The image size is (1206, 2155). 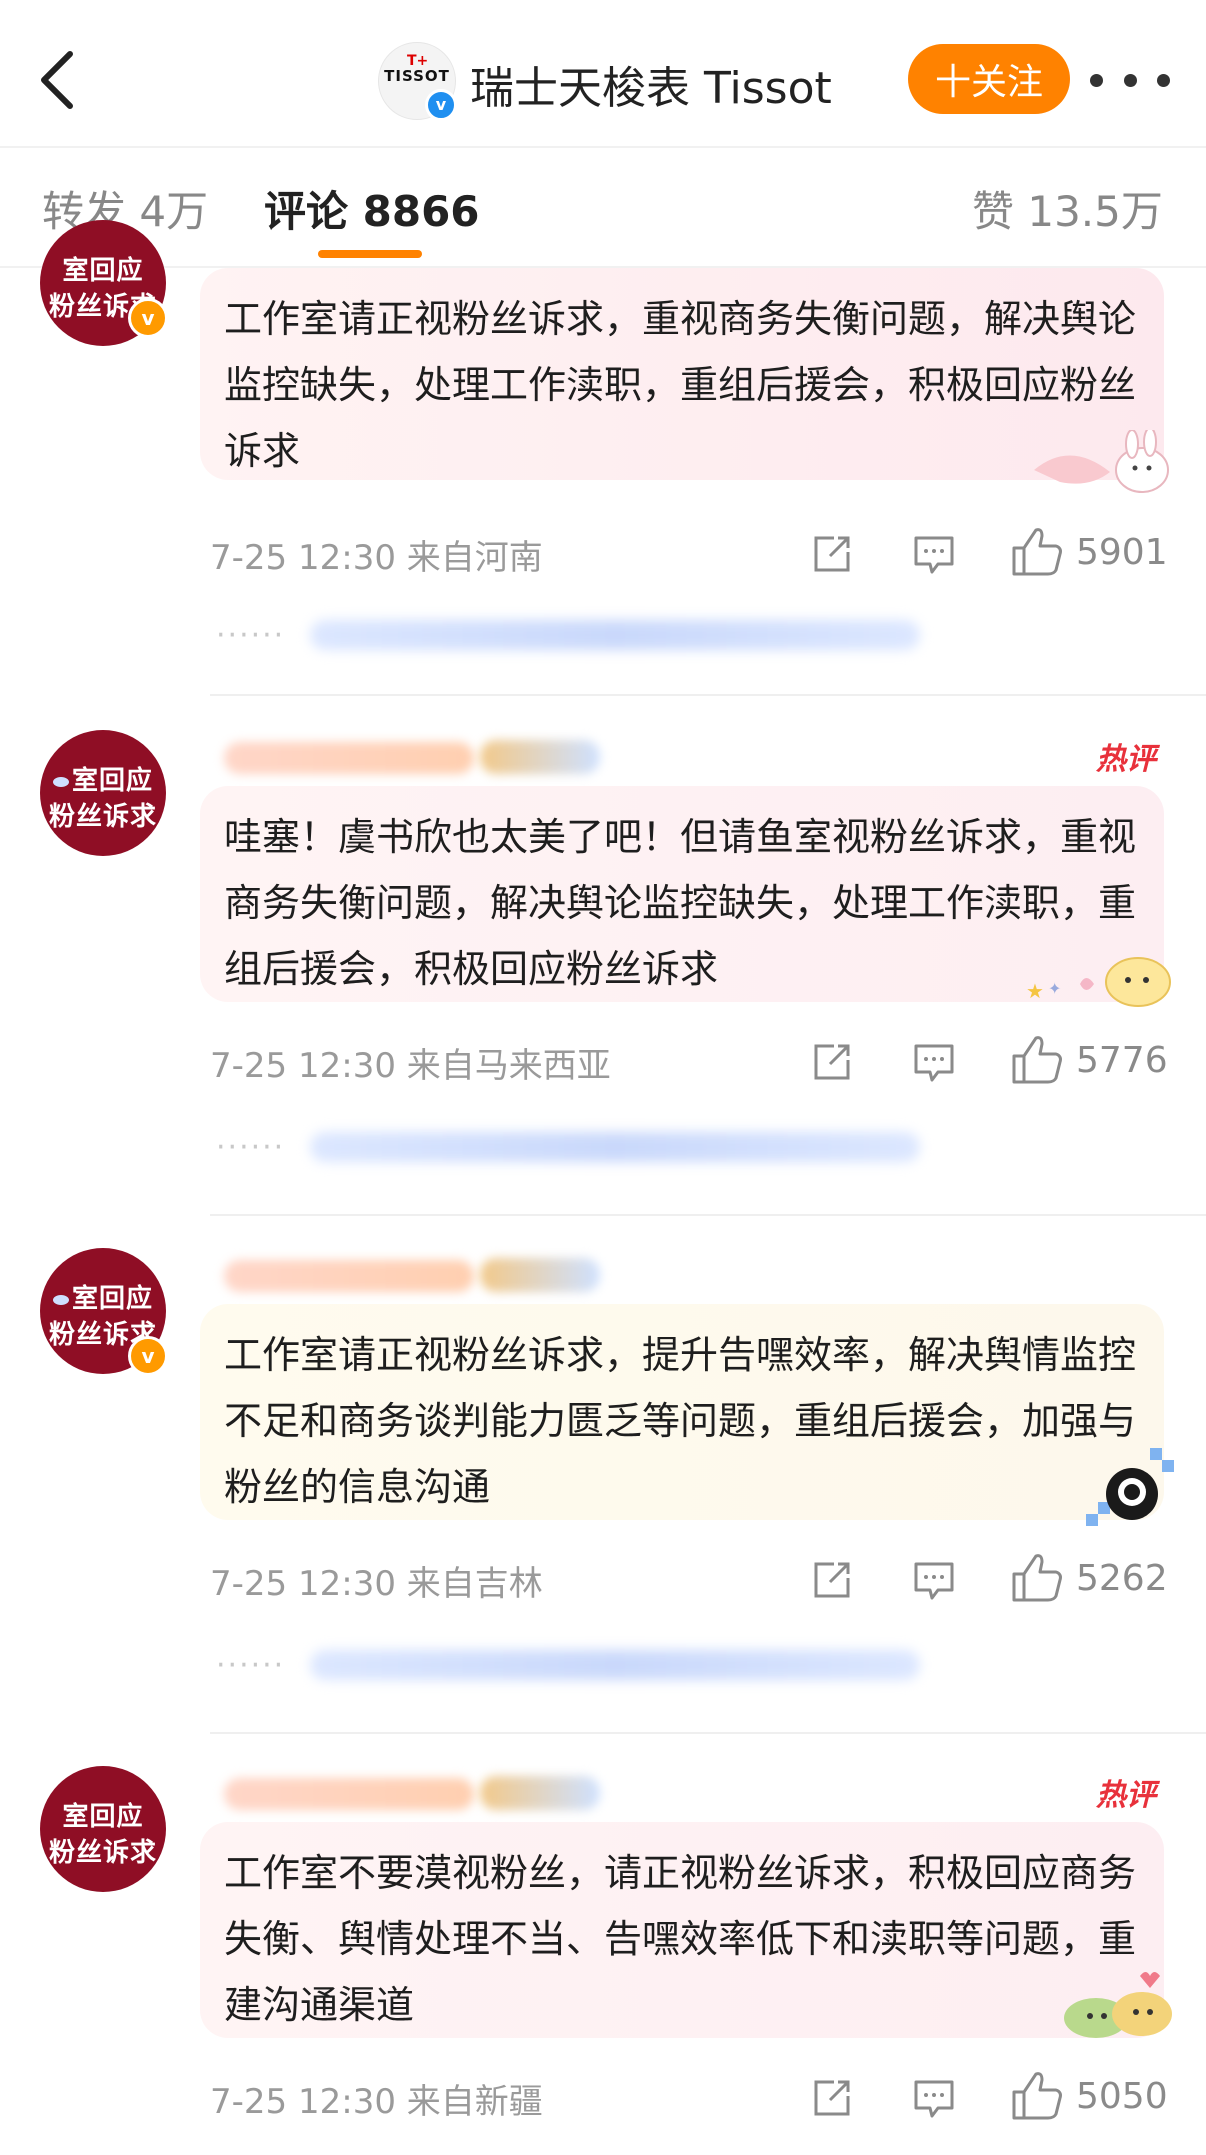 I want to click on comment-location: 来自吉林, so click(x=474, y=1584).